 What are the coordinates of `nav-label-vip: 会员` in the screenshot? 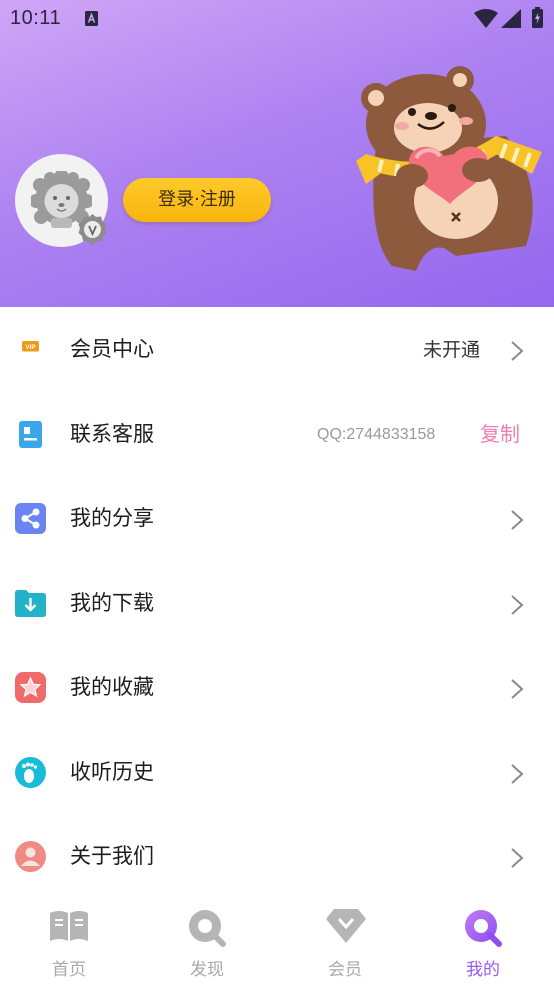 It's located at (345, 970).